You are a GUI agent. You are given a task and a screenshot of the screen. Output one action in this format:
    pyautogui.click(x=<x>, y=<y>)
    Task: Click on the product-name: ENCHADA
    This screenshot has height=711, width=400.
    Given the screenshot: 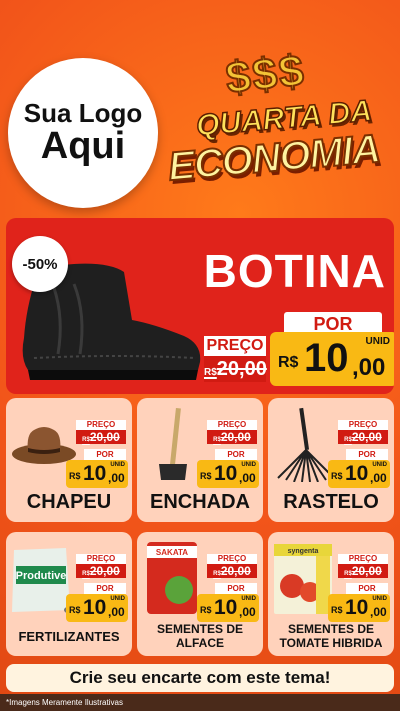 What is the action you would take?
    pyautogui.click(x=200, y=502)
    